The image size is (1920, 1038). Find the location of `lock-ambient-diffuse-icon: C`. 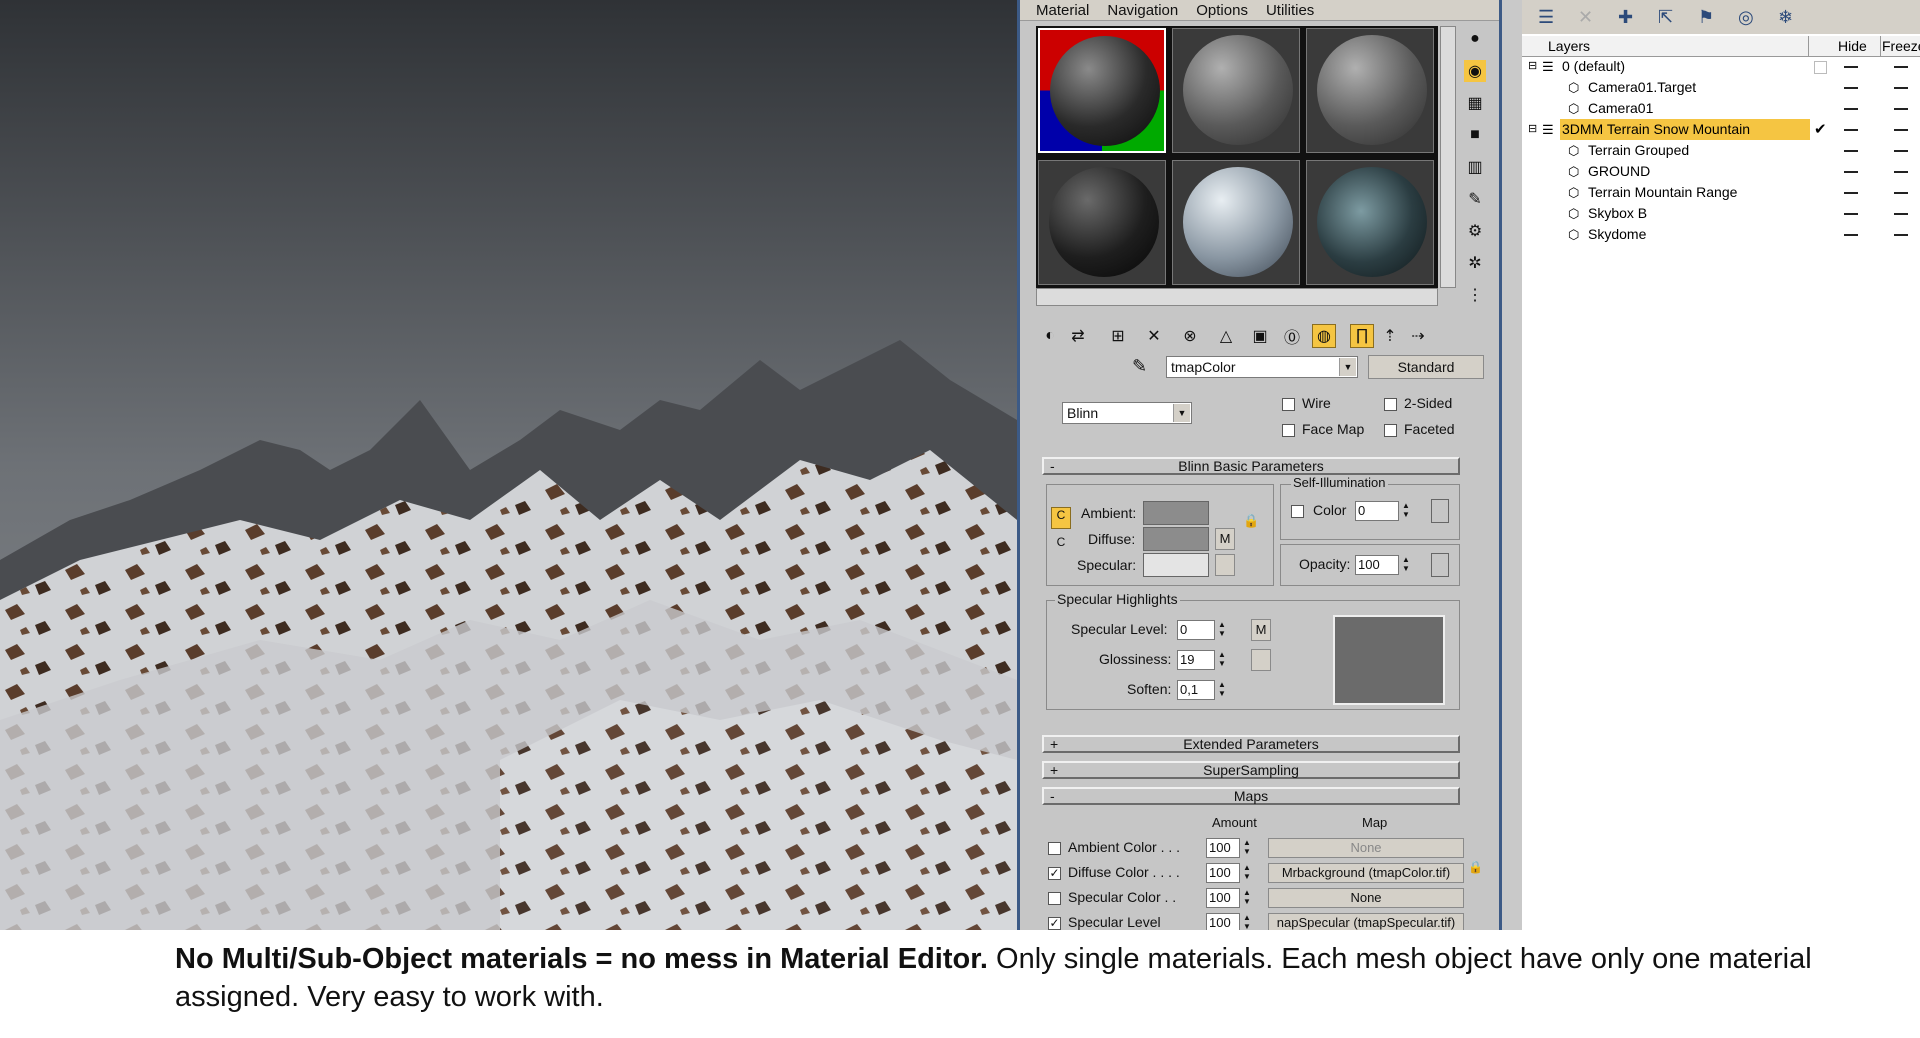

lock-ambient-diffuse-icon: C is located at coordinates (1061, 518).